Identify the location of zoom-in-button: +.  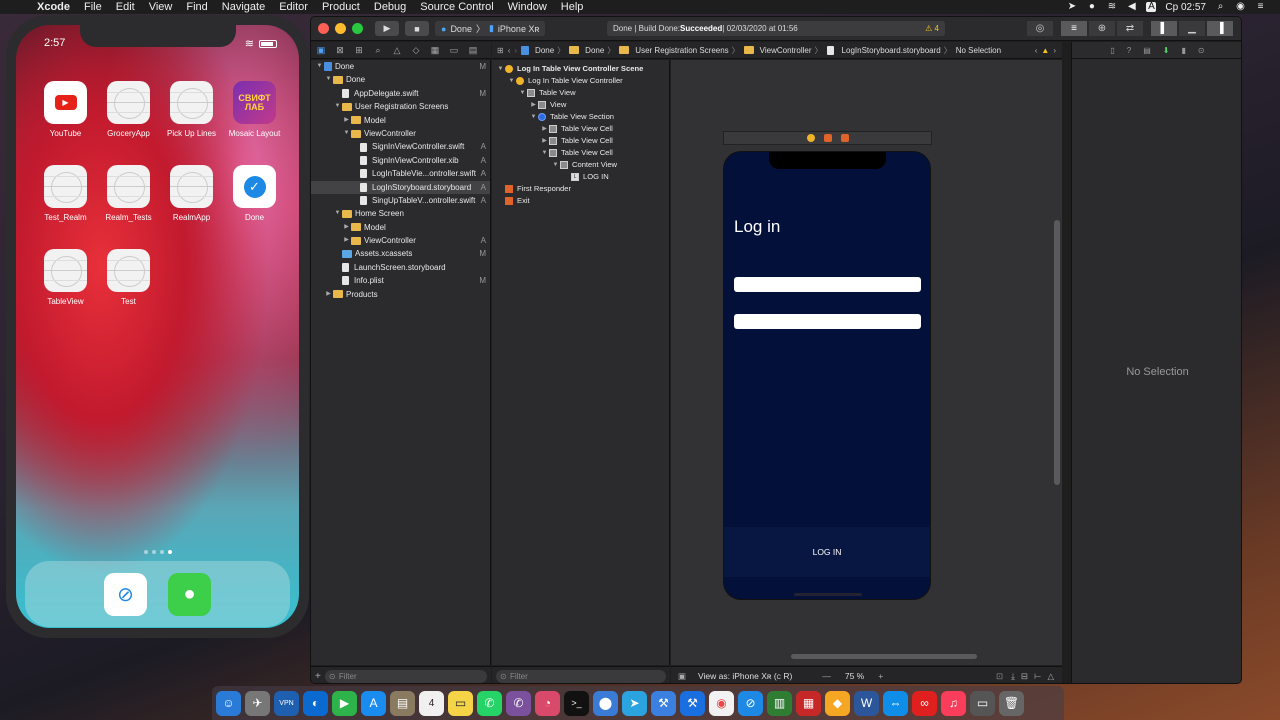
(880, 676).